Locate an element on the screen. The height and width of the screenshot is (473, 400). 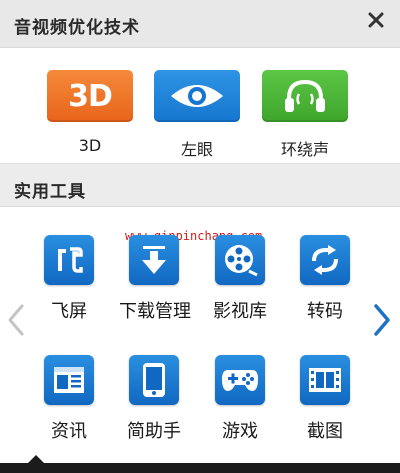
tool-fly-screen: 飞屏 is located at coordinates (69, 285).